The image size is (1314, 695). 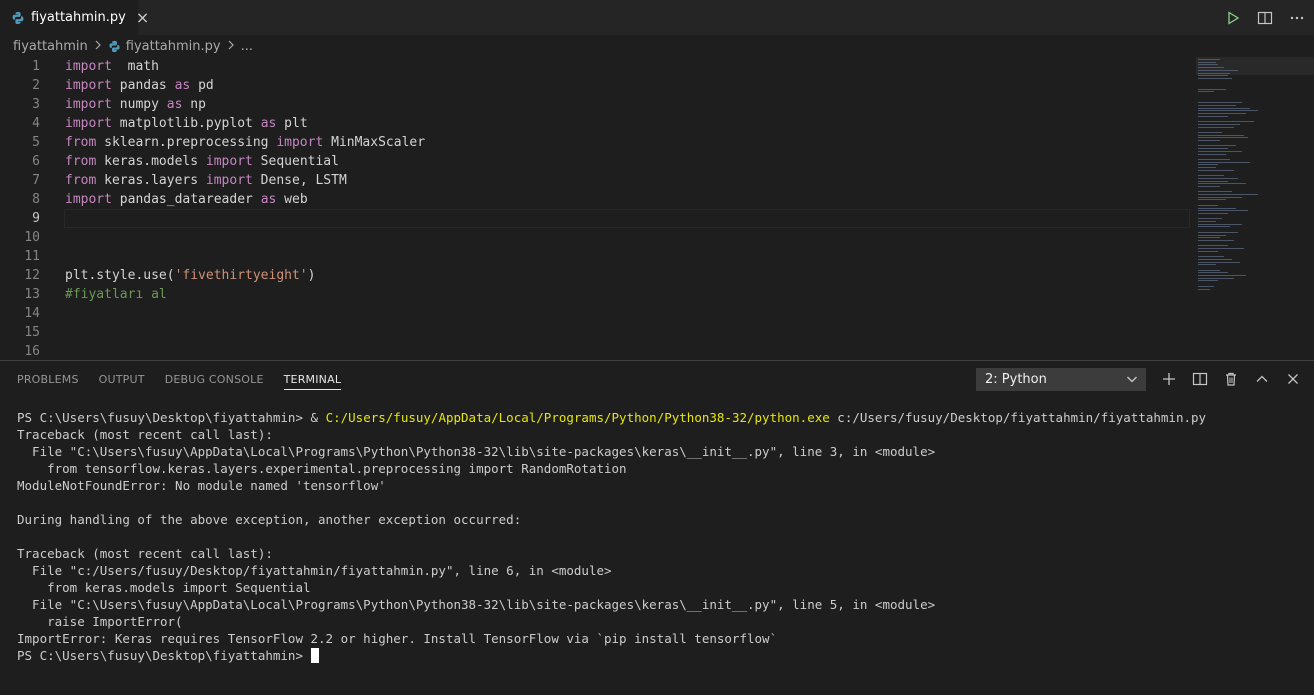 I want to click on code-line: 16, so click(x=595, y=351).